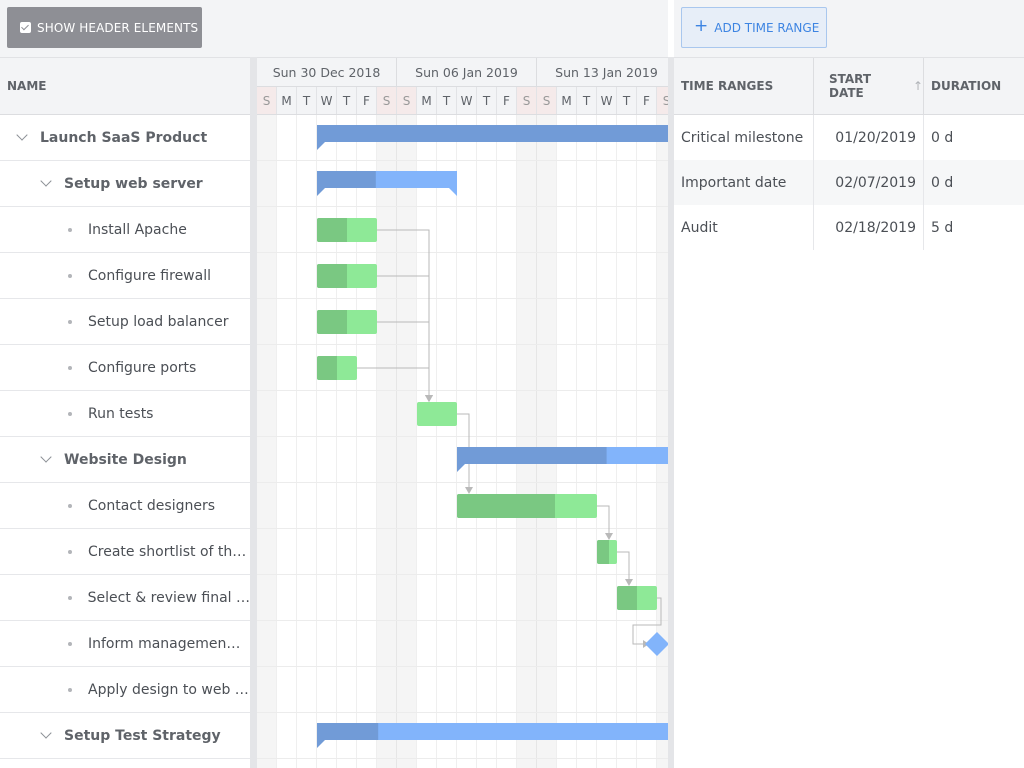 The width and height of the screenshot is (1024, 768). Describe the element at coordinates (125, 86) in the screenshot. I see `name-column-header: NAME` at that location.